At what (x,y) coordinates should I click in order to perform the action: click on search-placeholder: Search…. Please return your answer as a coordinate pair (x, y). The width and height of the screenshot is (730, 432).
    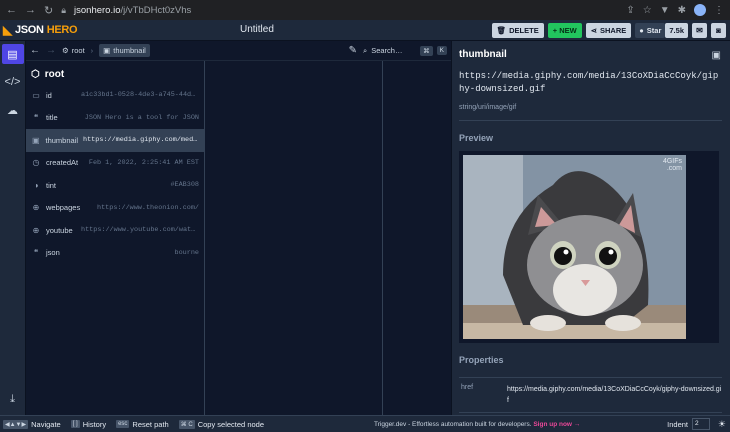
    Looking at the image, I should click on (387, 50).